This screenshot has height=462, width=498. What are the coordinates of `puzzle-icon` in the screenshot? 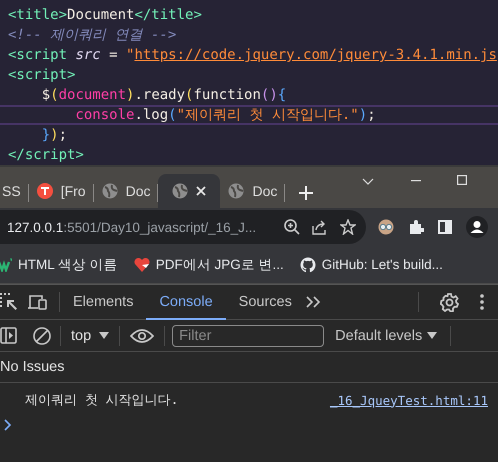 It's located at (416, 227).